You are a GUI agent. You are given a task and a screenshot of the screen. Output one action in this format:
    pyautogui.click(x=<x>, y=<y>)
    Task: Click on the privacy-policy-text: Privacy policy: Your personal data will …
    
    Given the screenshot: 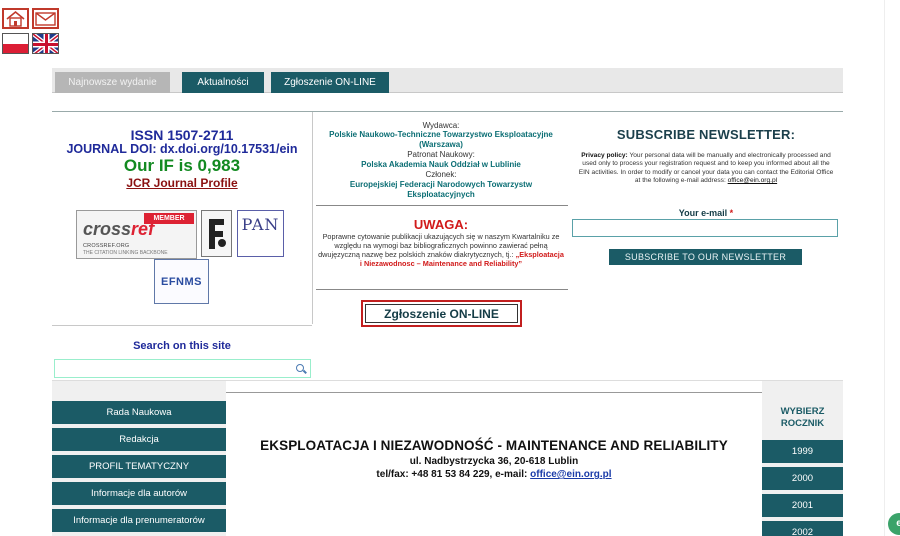 What is the action you would take?
    pyautogui.click(x=706, y=169)
    